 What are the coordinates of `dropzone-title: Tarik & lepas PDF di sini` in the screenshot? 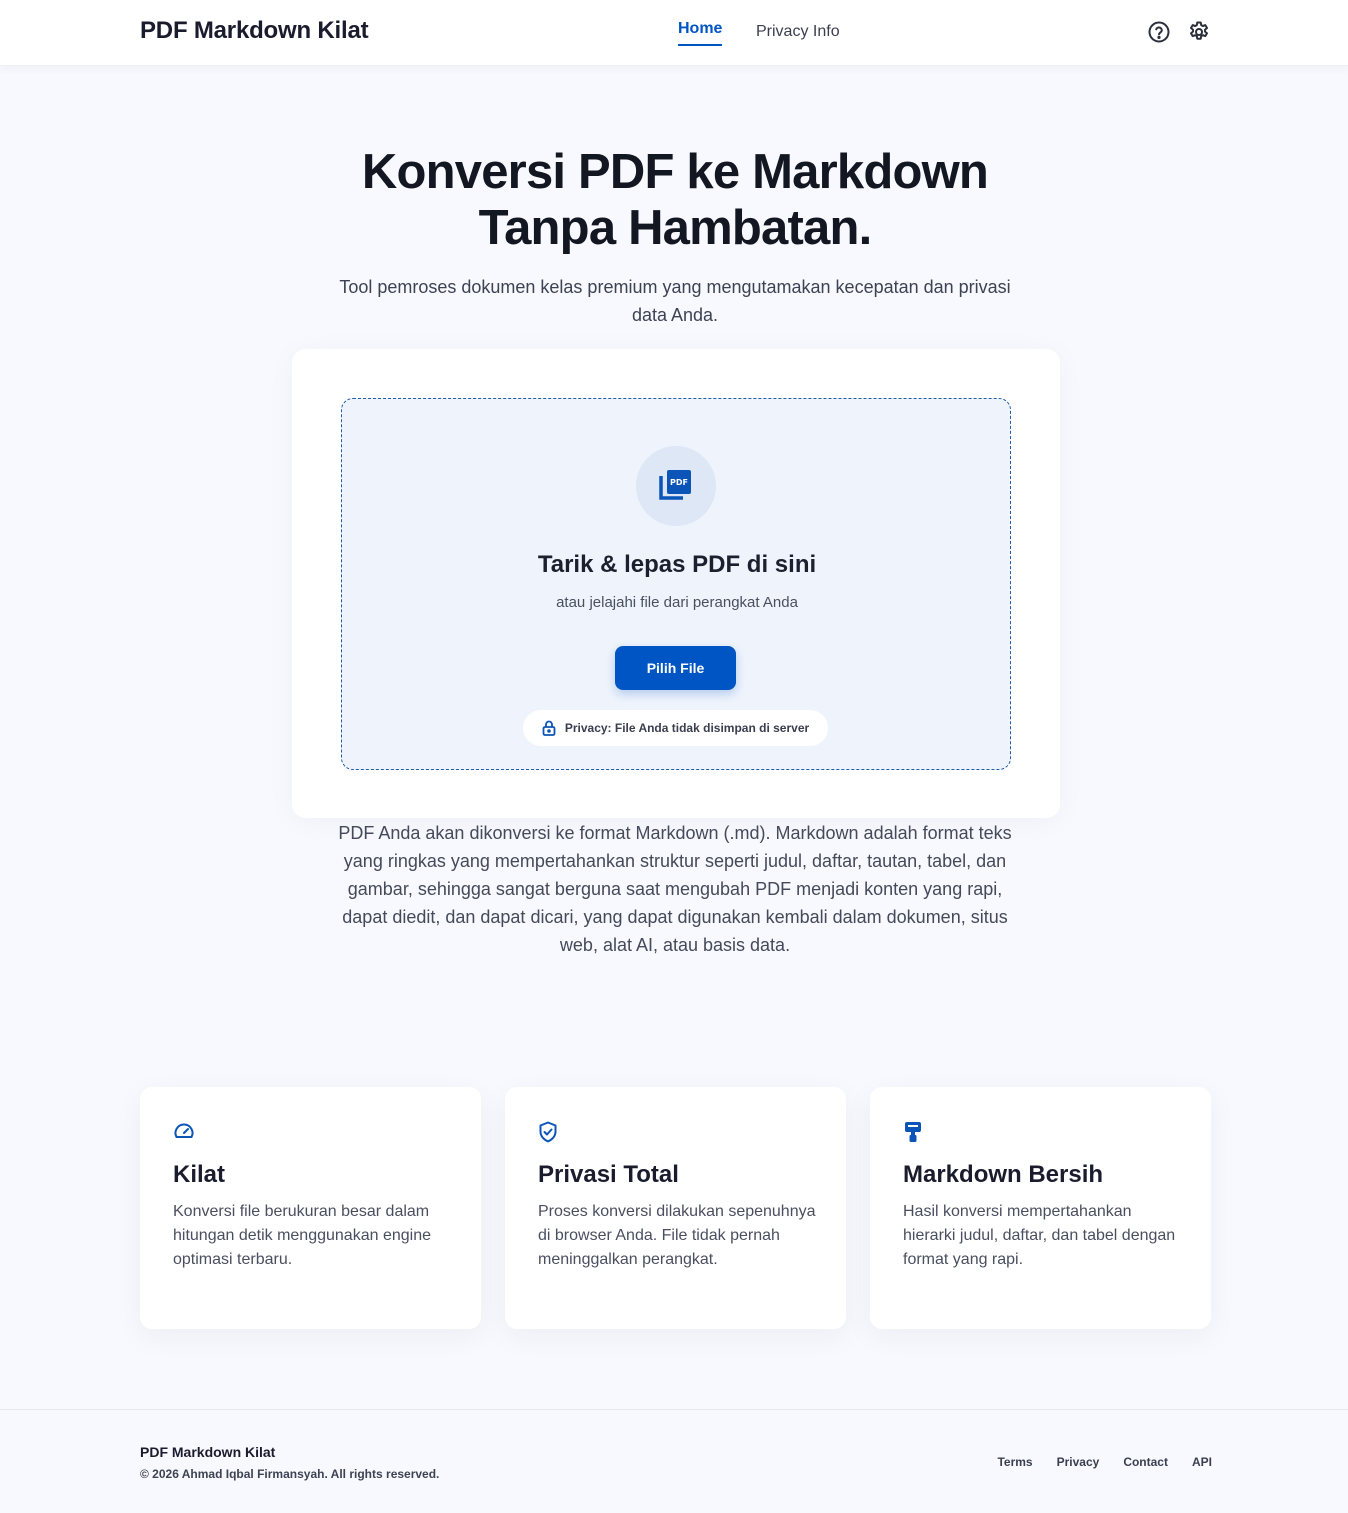 It's located at (677, 564).